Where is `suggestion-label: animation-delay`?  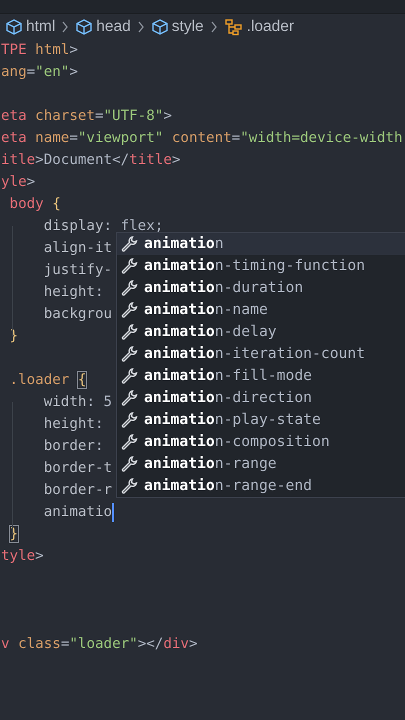
suggestion-label: animation-delay is located at coordinates (210, 332).